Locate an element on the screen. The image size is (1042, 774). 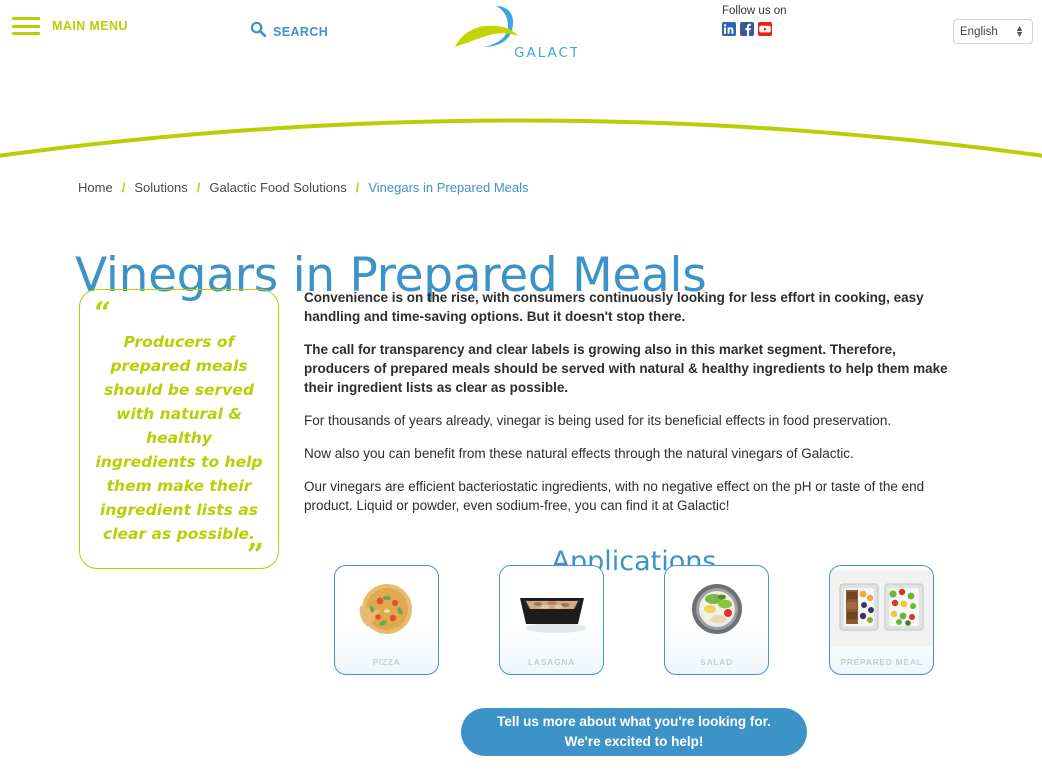
language-select: English is located at coordinates (993, 31).